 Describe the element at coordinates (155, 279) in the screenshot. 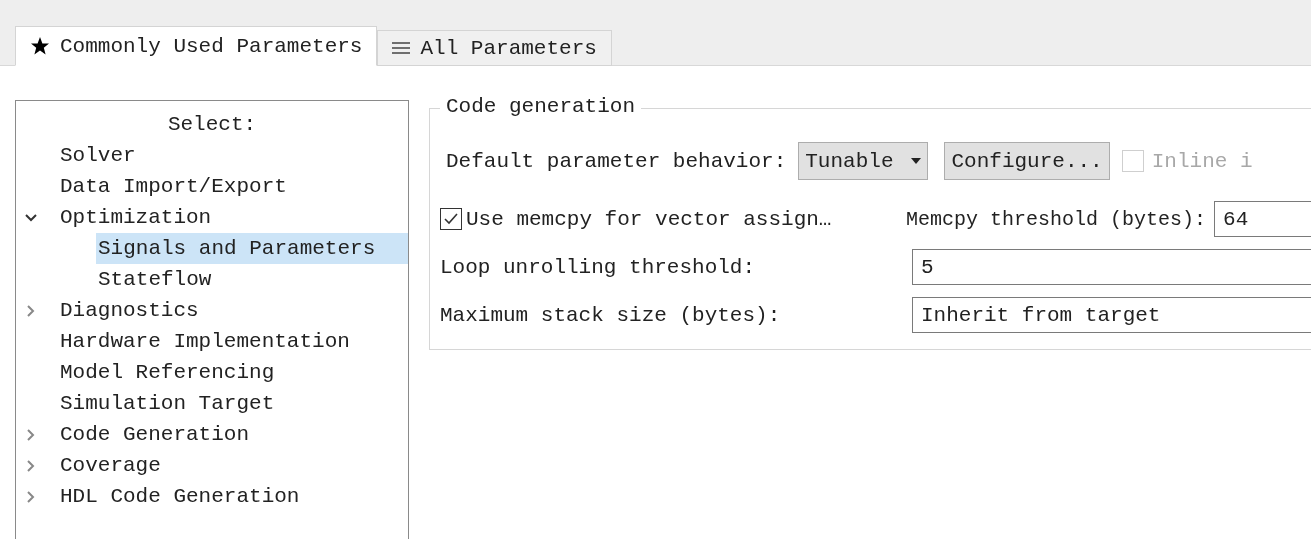

I see `tree-item: Stateflow` at that location.